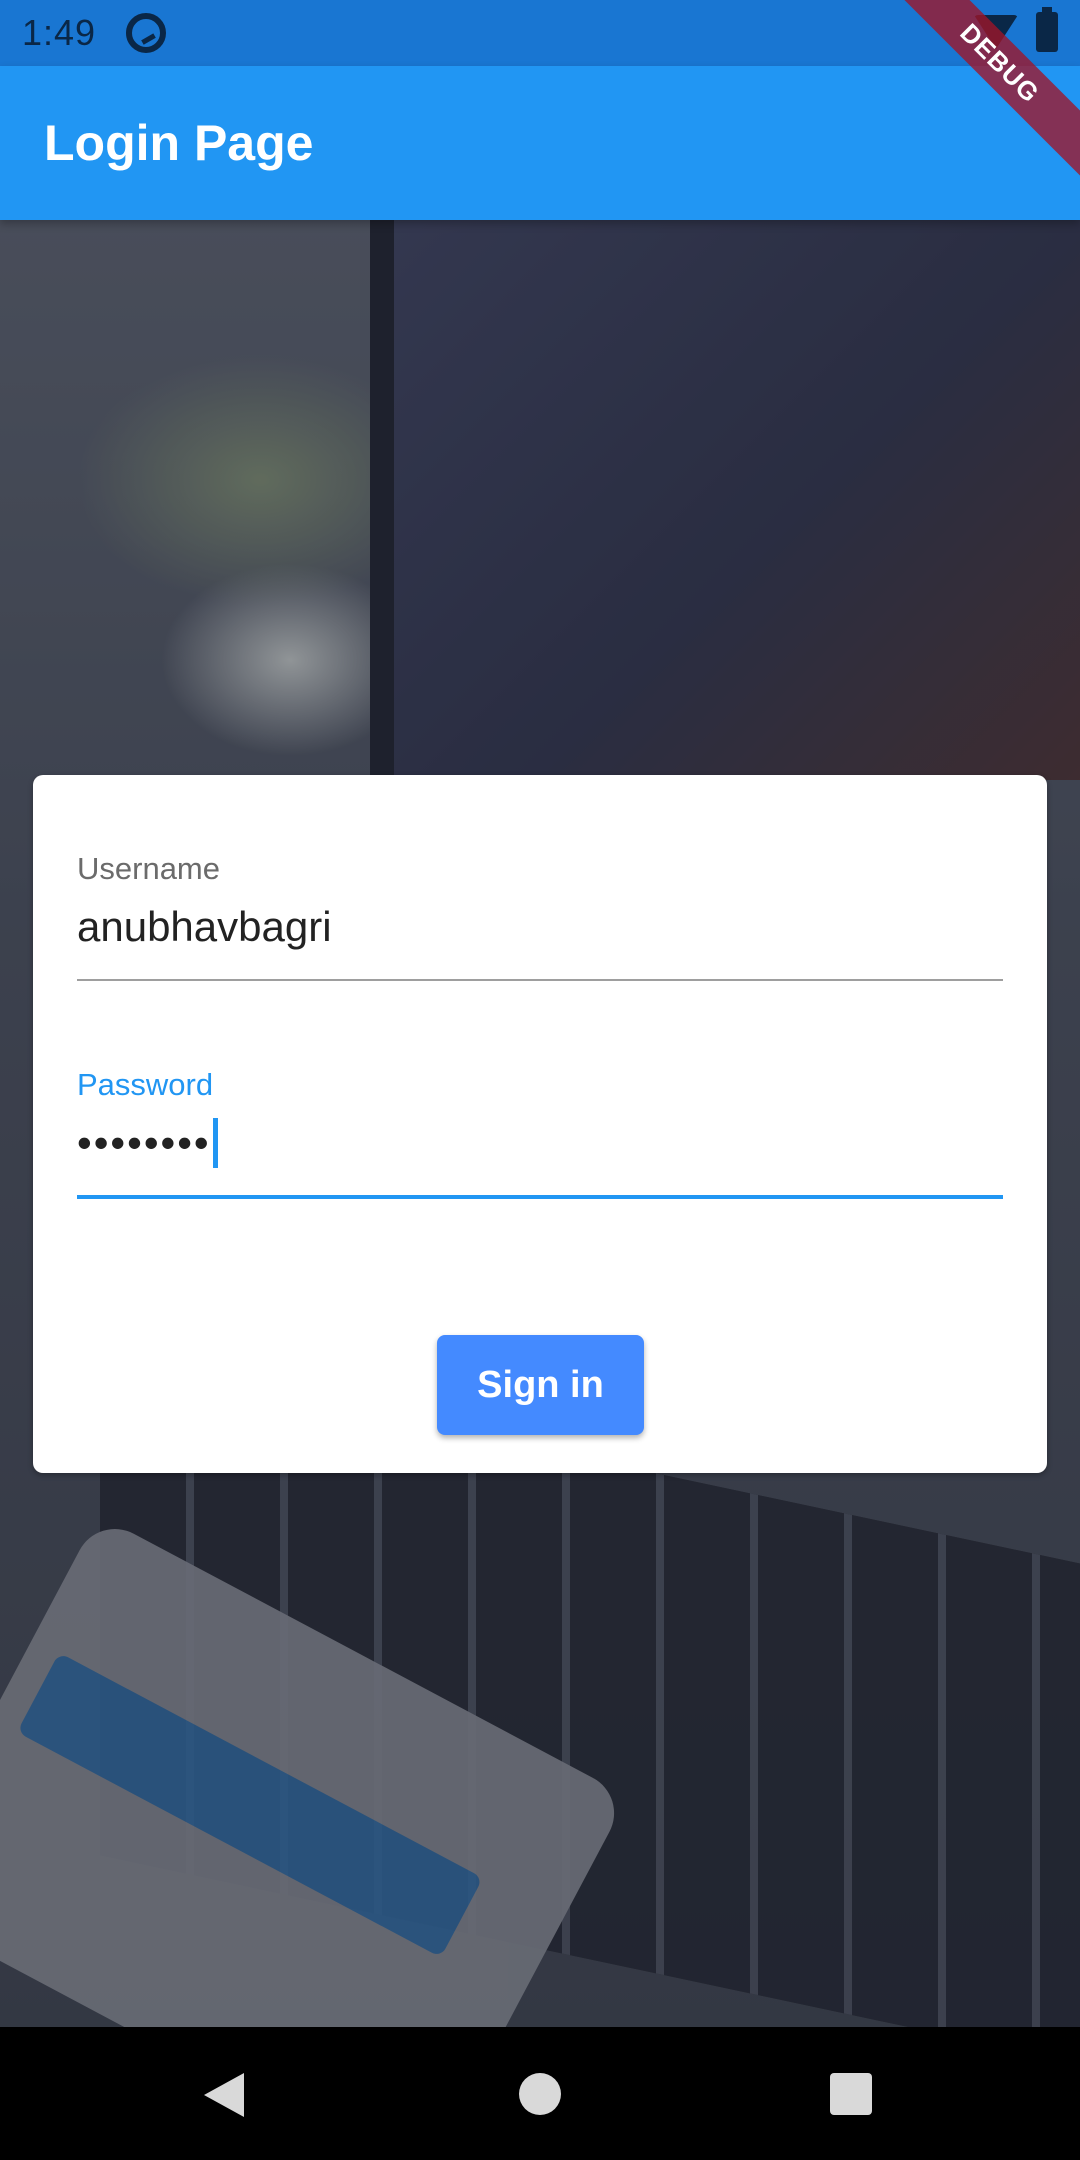 Image resolution: width=1080 pixels, height=2160 pixels. What do you see at coordinates (540, 980) in the screenshot?
I see `username-underline` at bounding box center [540, 980].